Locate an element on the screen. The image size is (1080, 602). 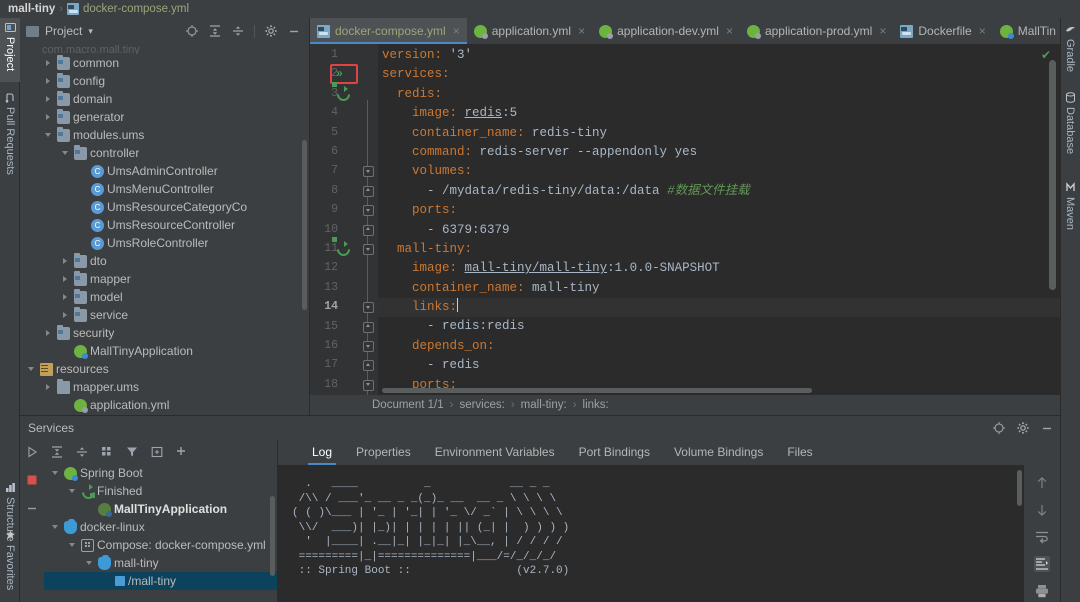
tree-item-security: security is located at coordinates (164, 333).